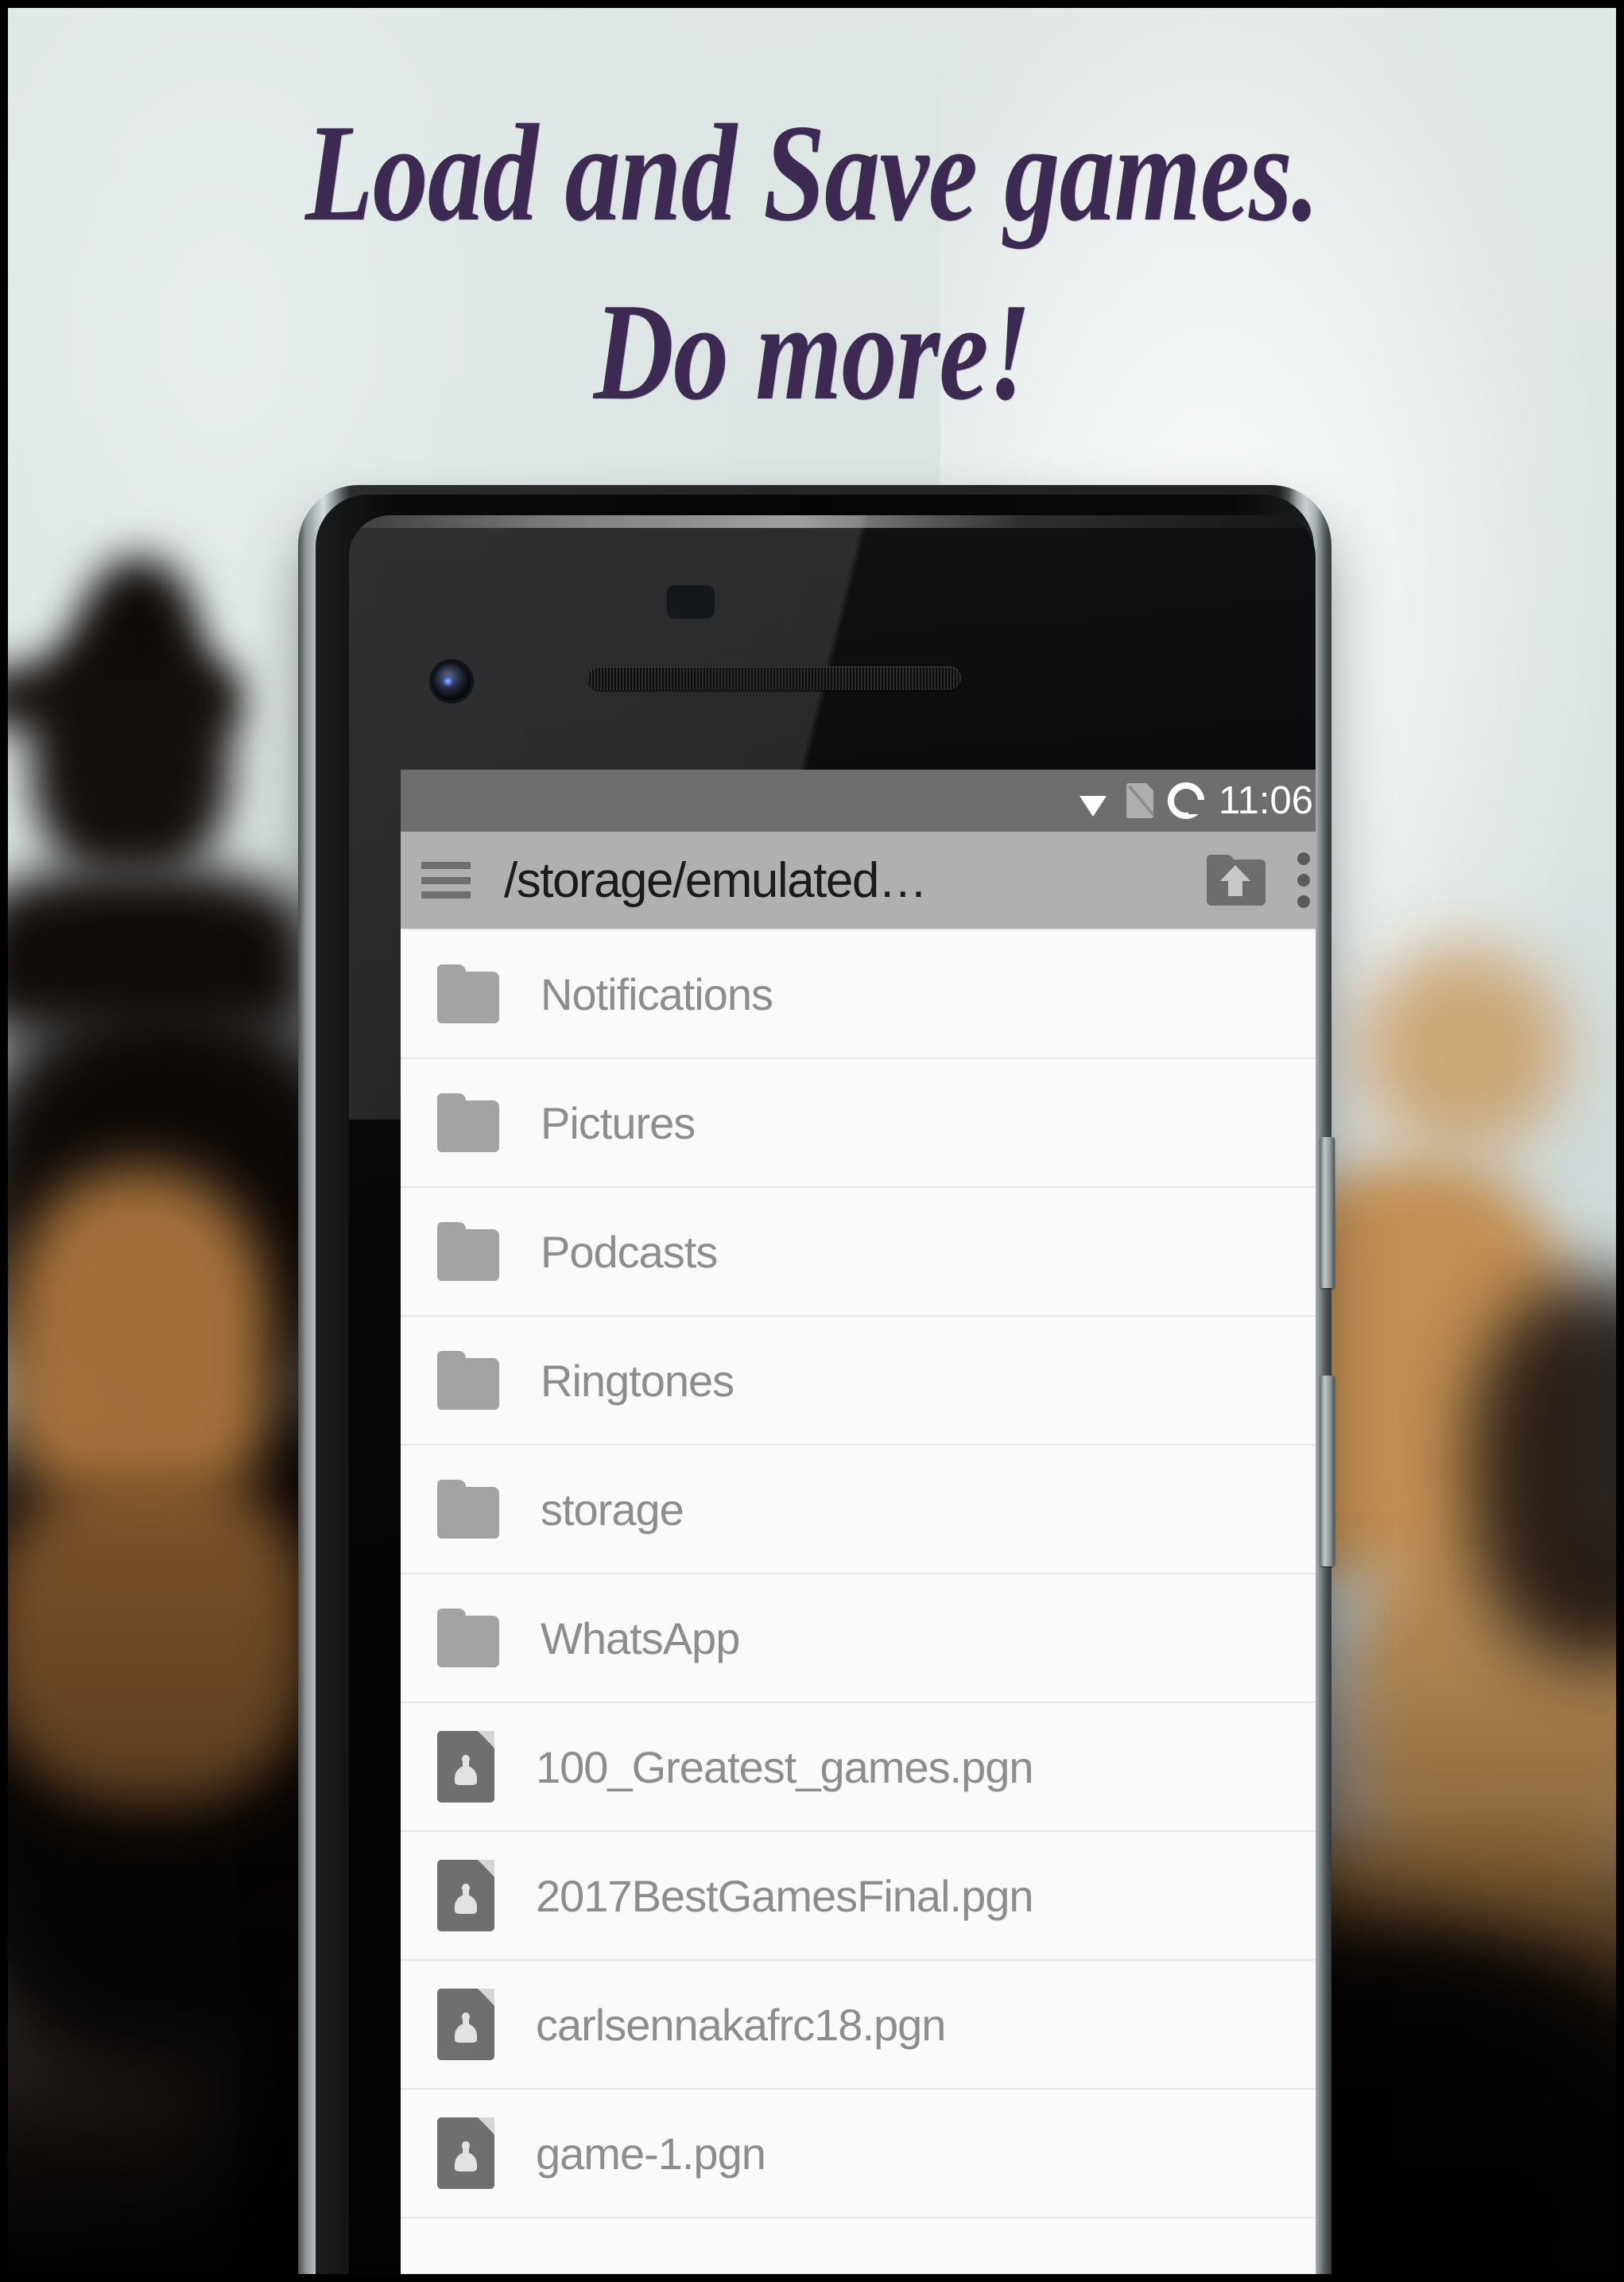 The image size is (1624, 2282). I want to click on folder-up-icon, so click(1236, 881).